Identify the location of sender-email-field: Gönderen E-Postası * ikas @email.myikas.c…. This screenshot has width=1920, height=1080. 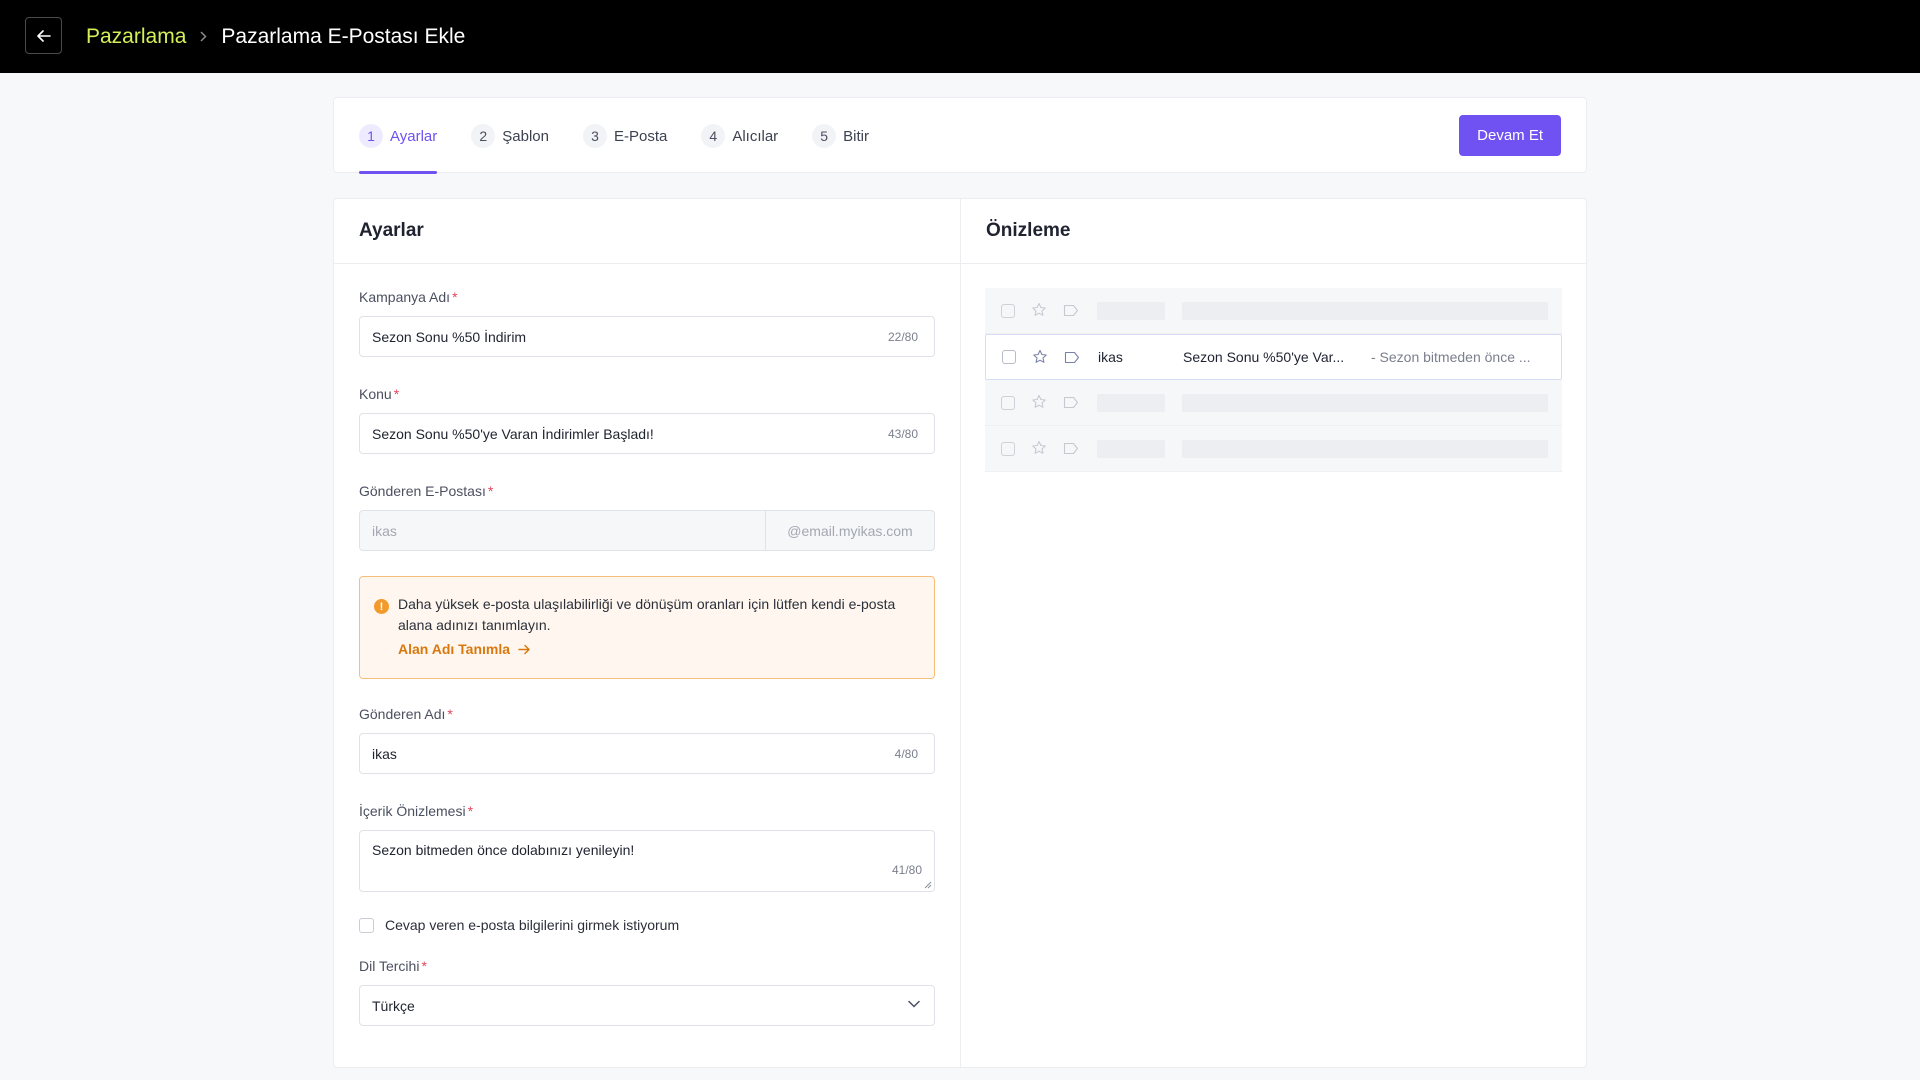
(647, 517).